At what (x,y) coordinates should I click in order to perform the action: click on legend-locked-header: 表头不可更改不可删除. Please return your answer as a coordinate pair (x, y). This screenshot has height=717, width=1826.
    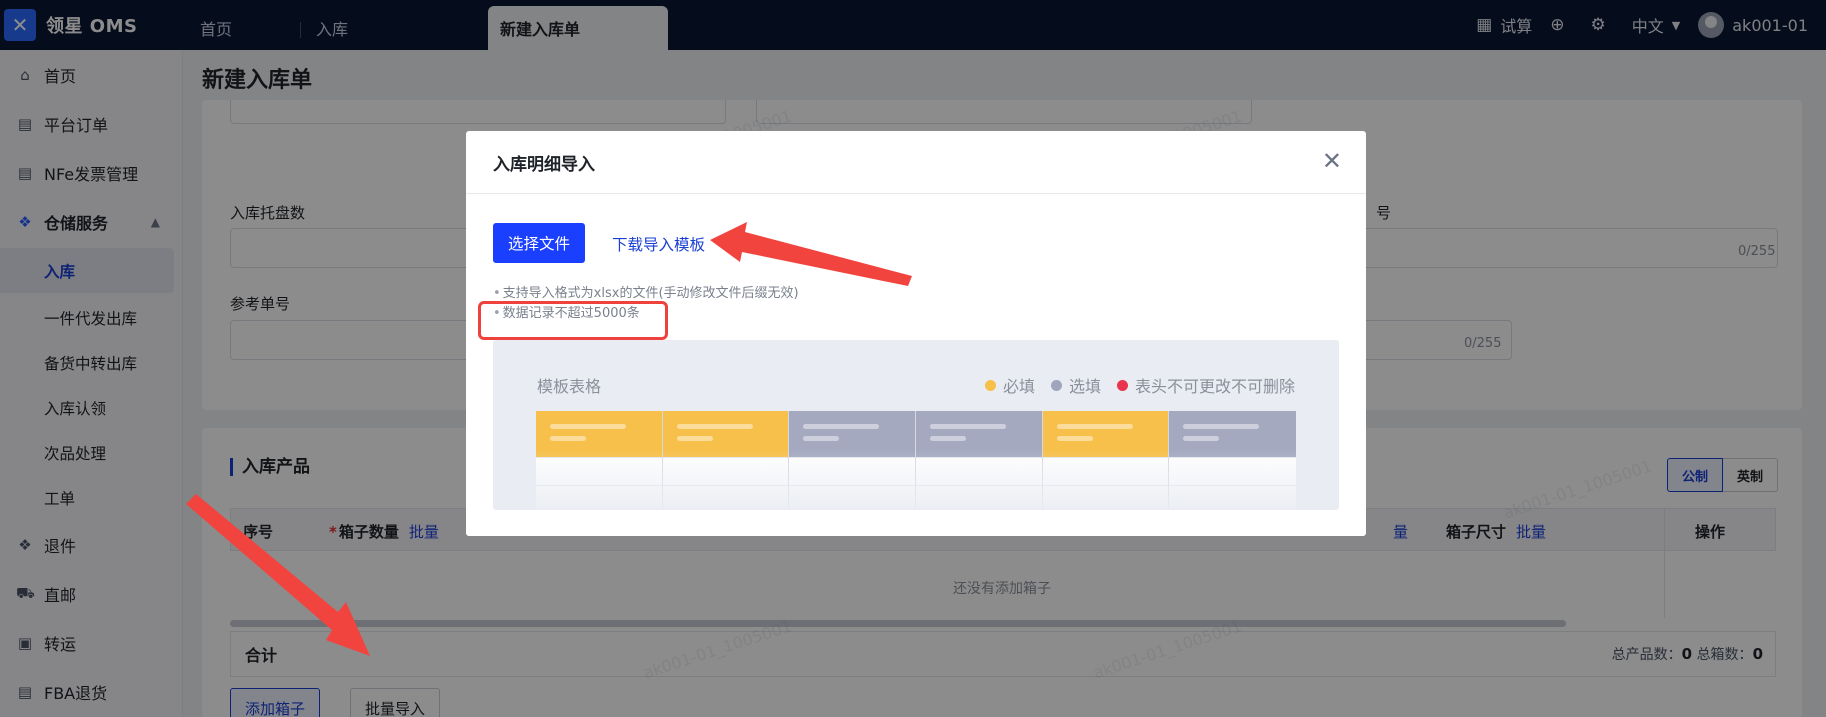
    Looking at the image, I should click on (1205, 385).